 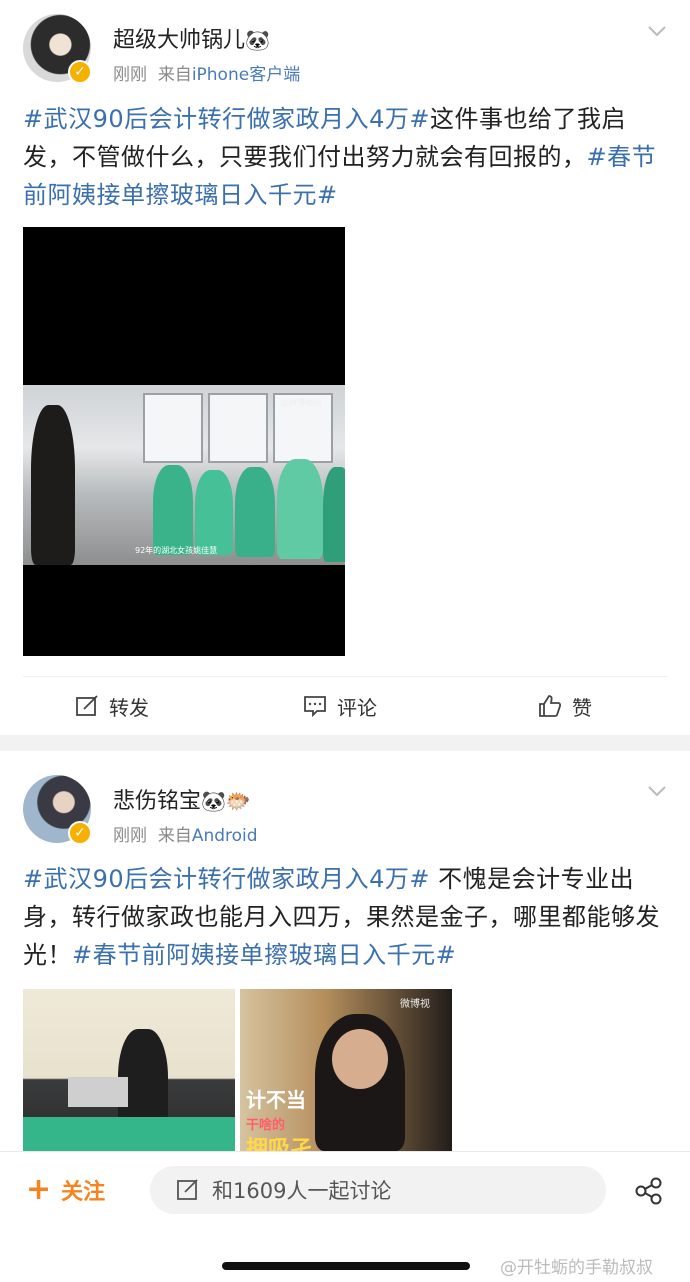 I want to click on share-icon, so click(x=649, y=1191).